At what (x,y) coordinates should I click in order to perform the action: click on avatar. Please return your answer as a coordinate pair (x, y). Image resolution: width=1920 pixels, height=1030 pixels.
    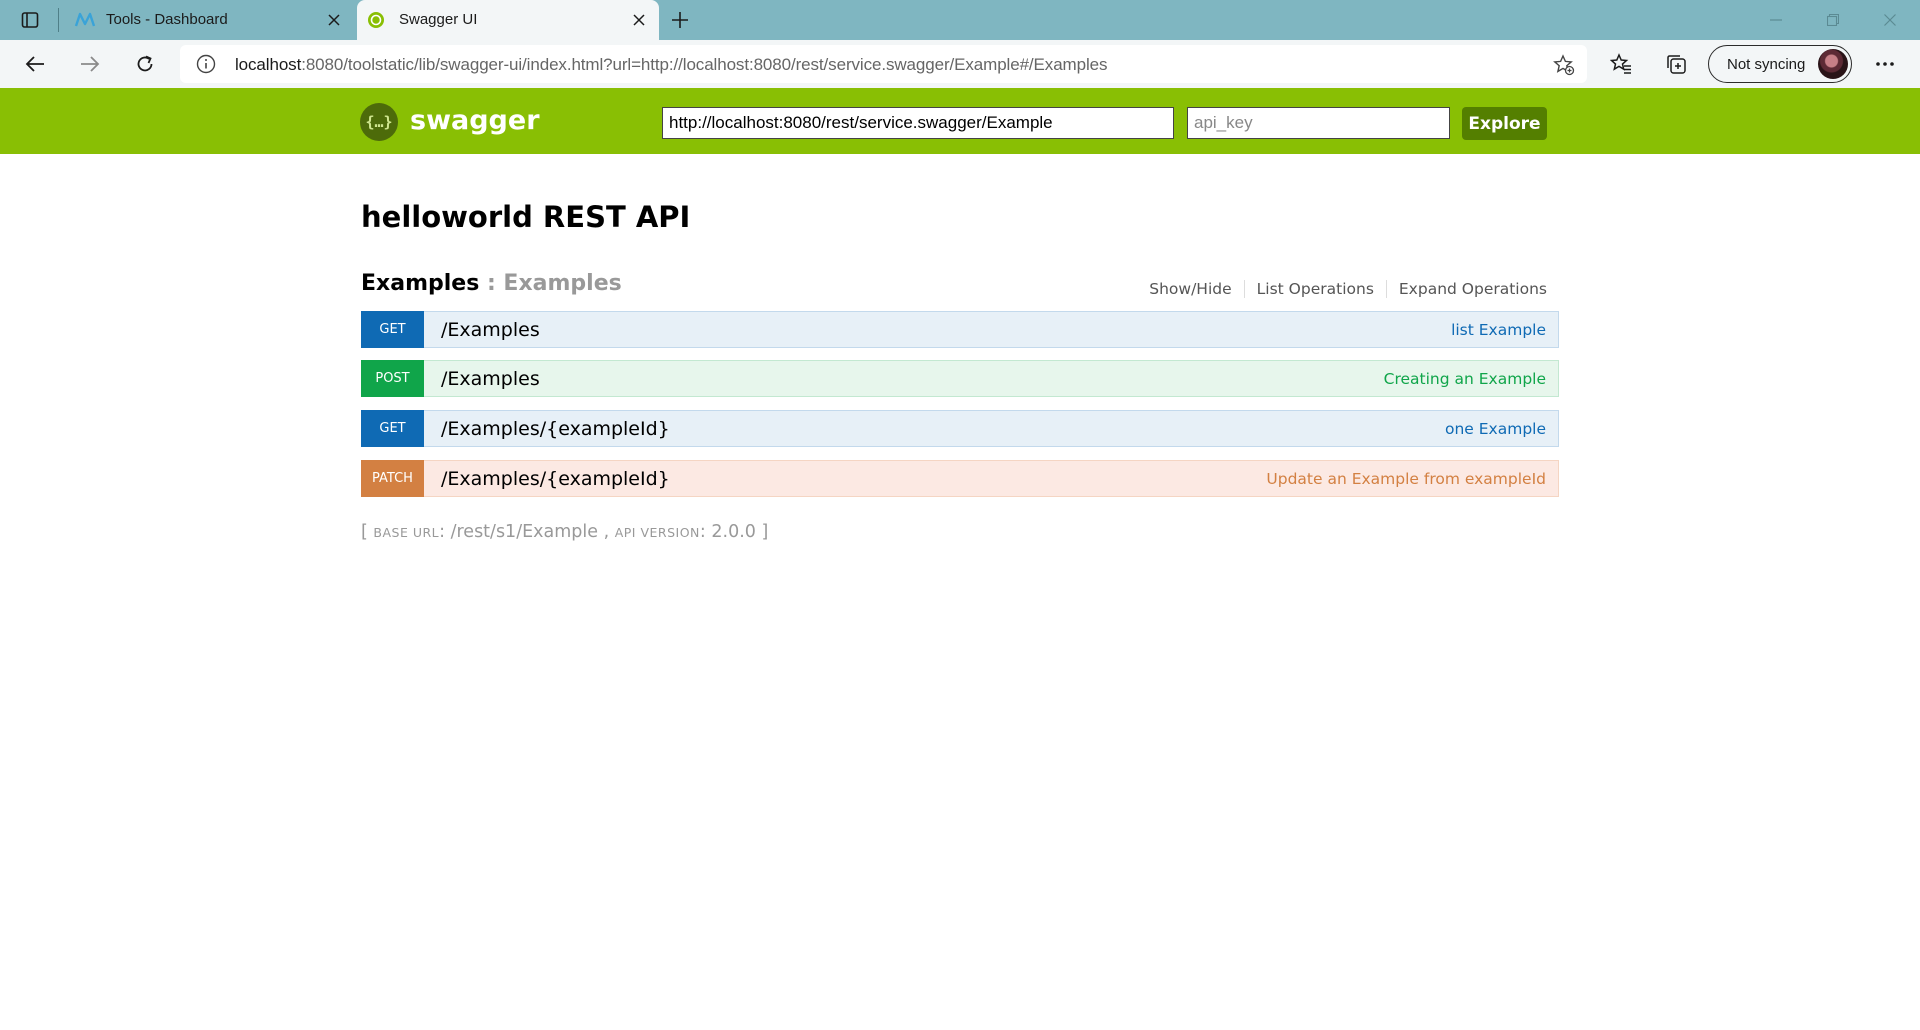
    Looking at the image, I should click on (1833, 64).